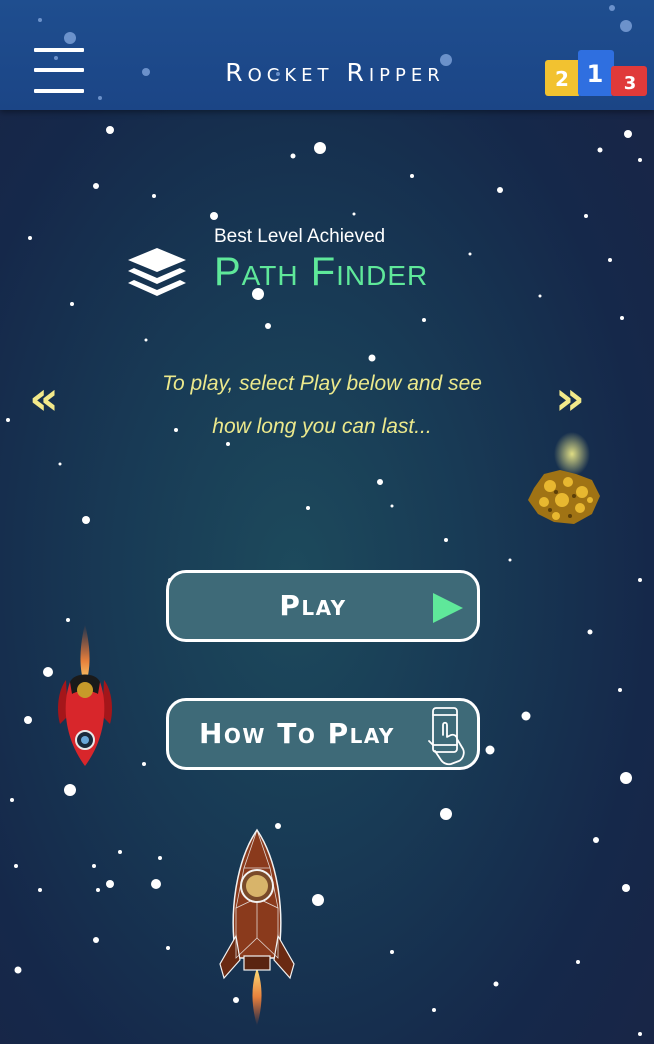  I want to click on layers-icon, so click(157, 272).